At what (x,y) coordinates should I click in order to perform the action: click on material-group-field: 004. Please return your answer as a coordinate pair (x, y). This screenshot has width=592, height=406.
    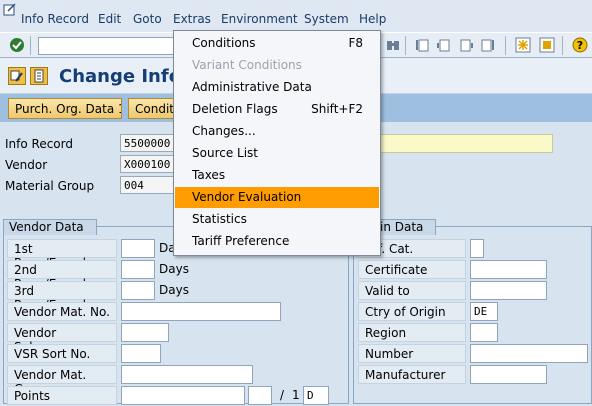
    Looking at the image, I should click on (148, 185).